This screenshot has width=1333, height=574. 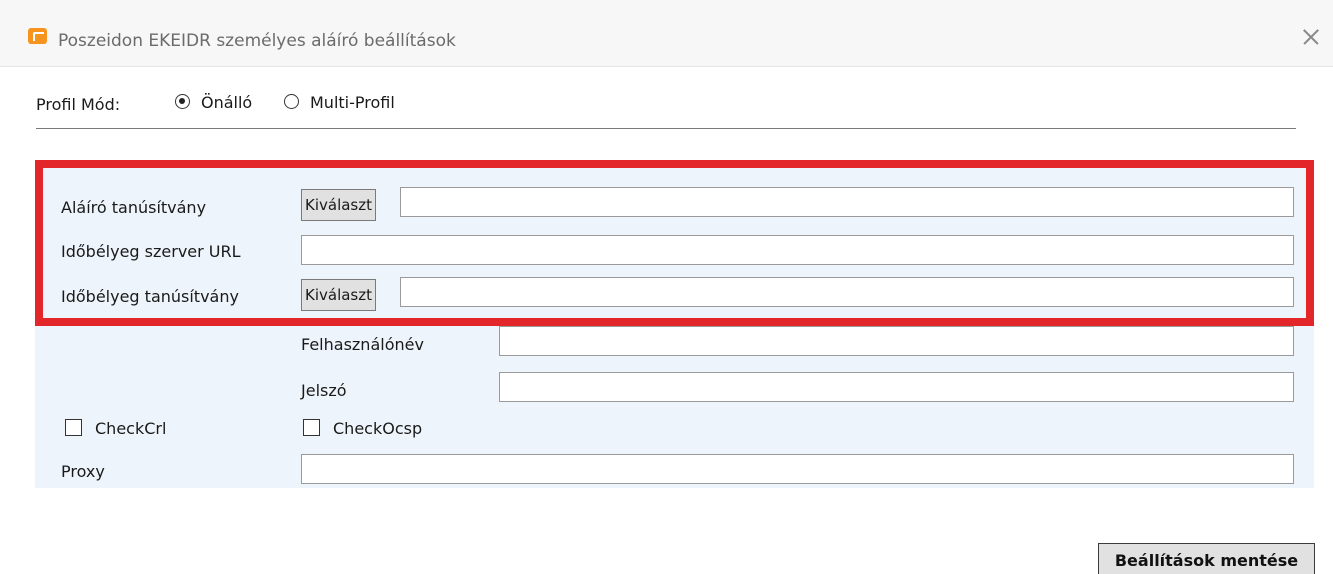 I want to click on radio-multi-profil, so click(x=291, y=101).